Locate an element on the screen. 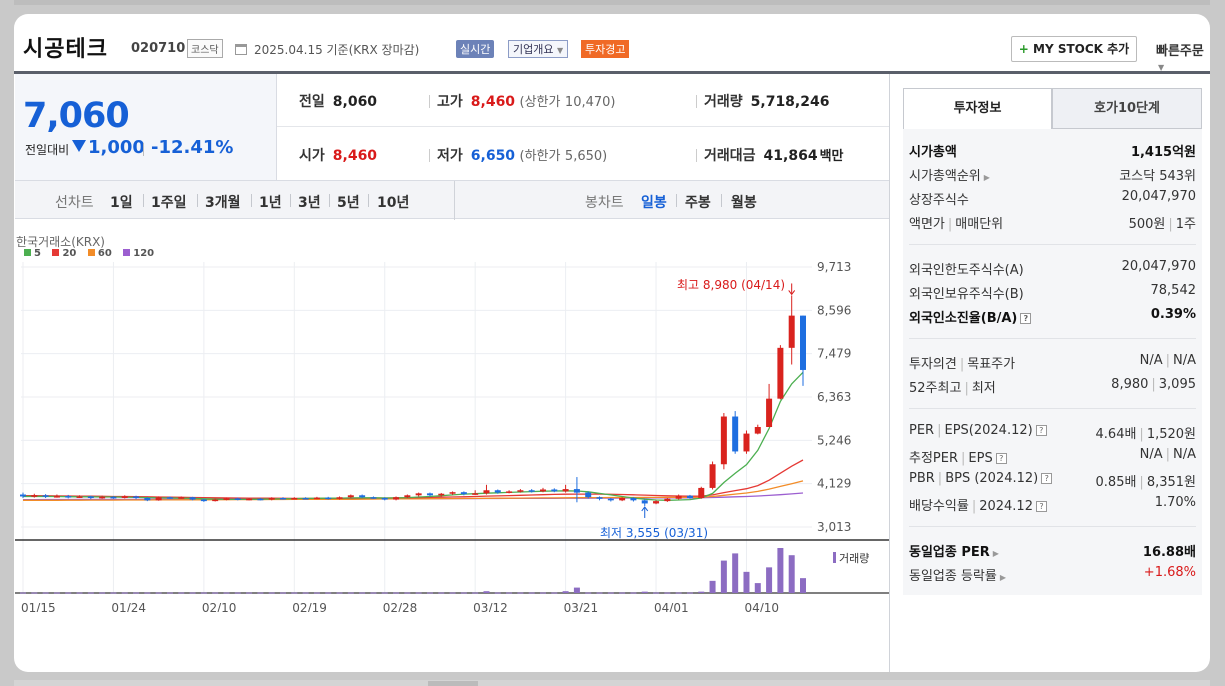 This screenshot has width=1225, height=686. legend-ma5-label: 5 is located at coordinates (37, 253).